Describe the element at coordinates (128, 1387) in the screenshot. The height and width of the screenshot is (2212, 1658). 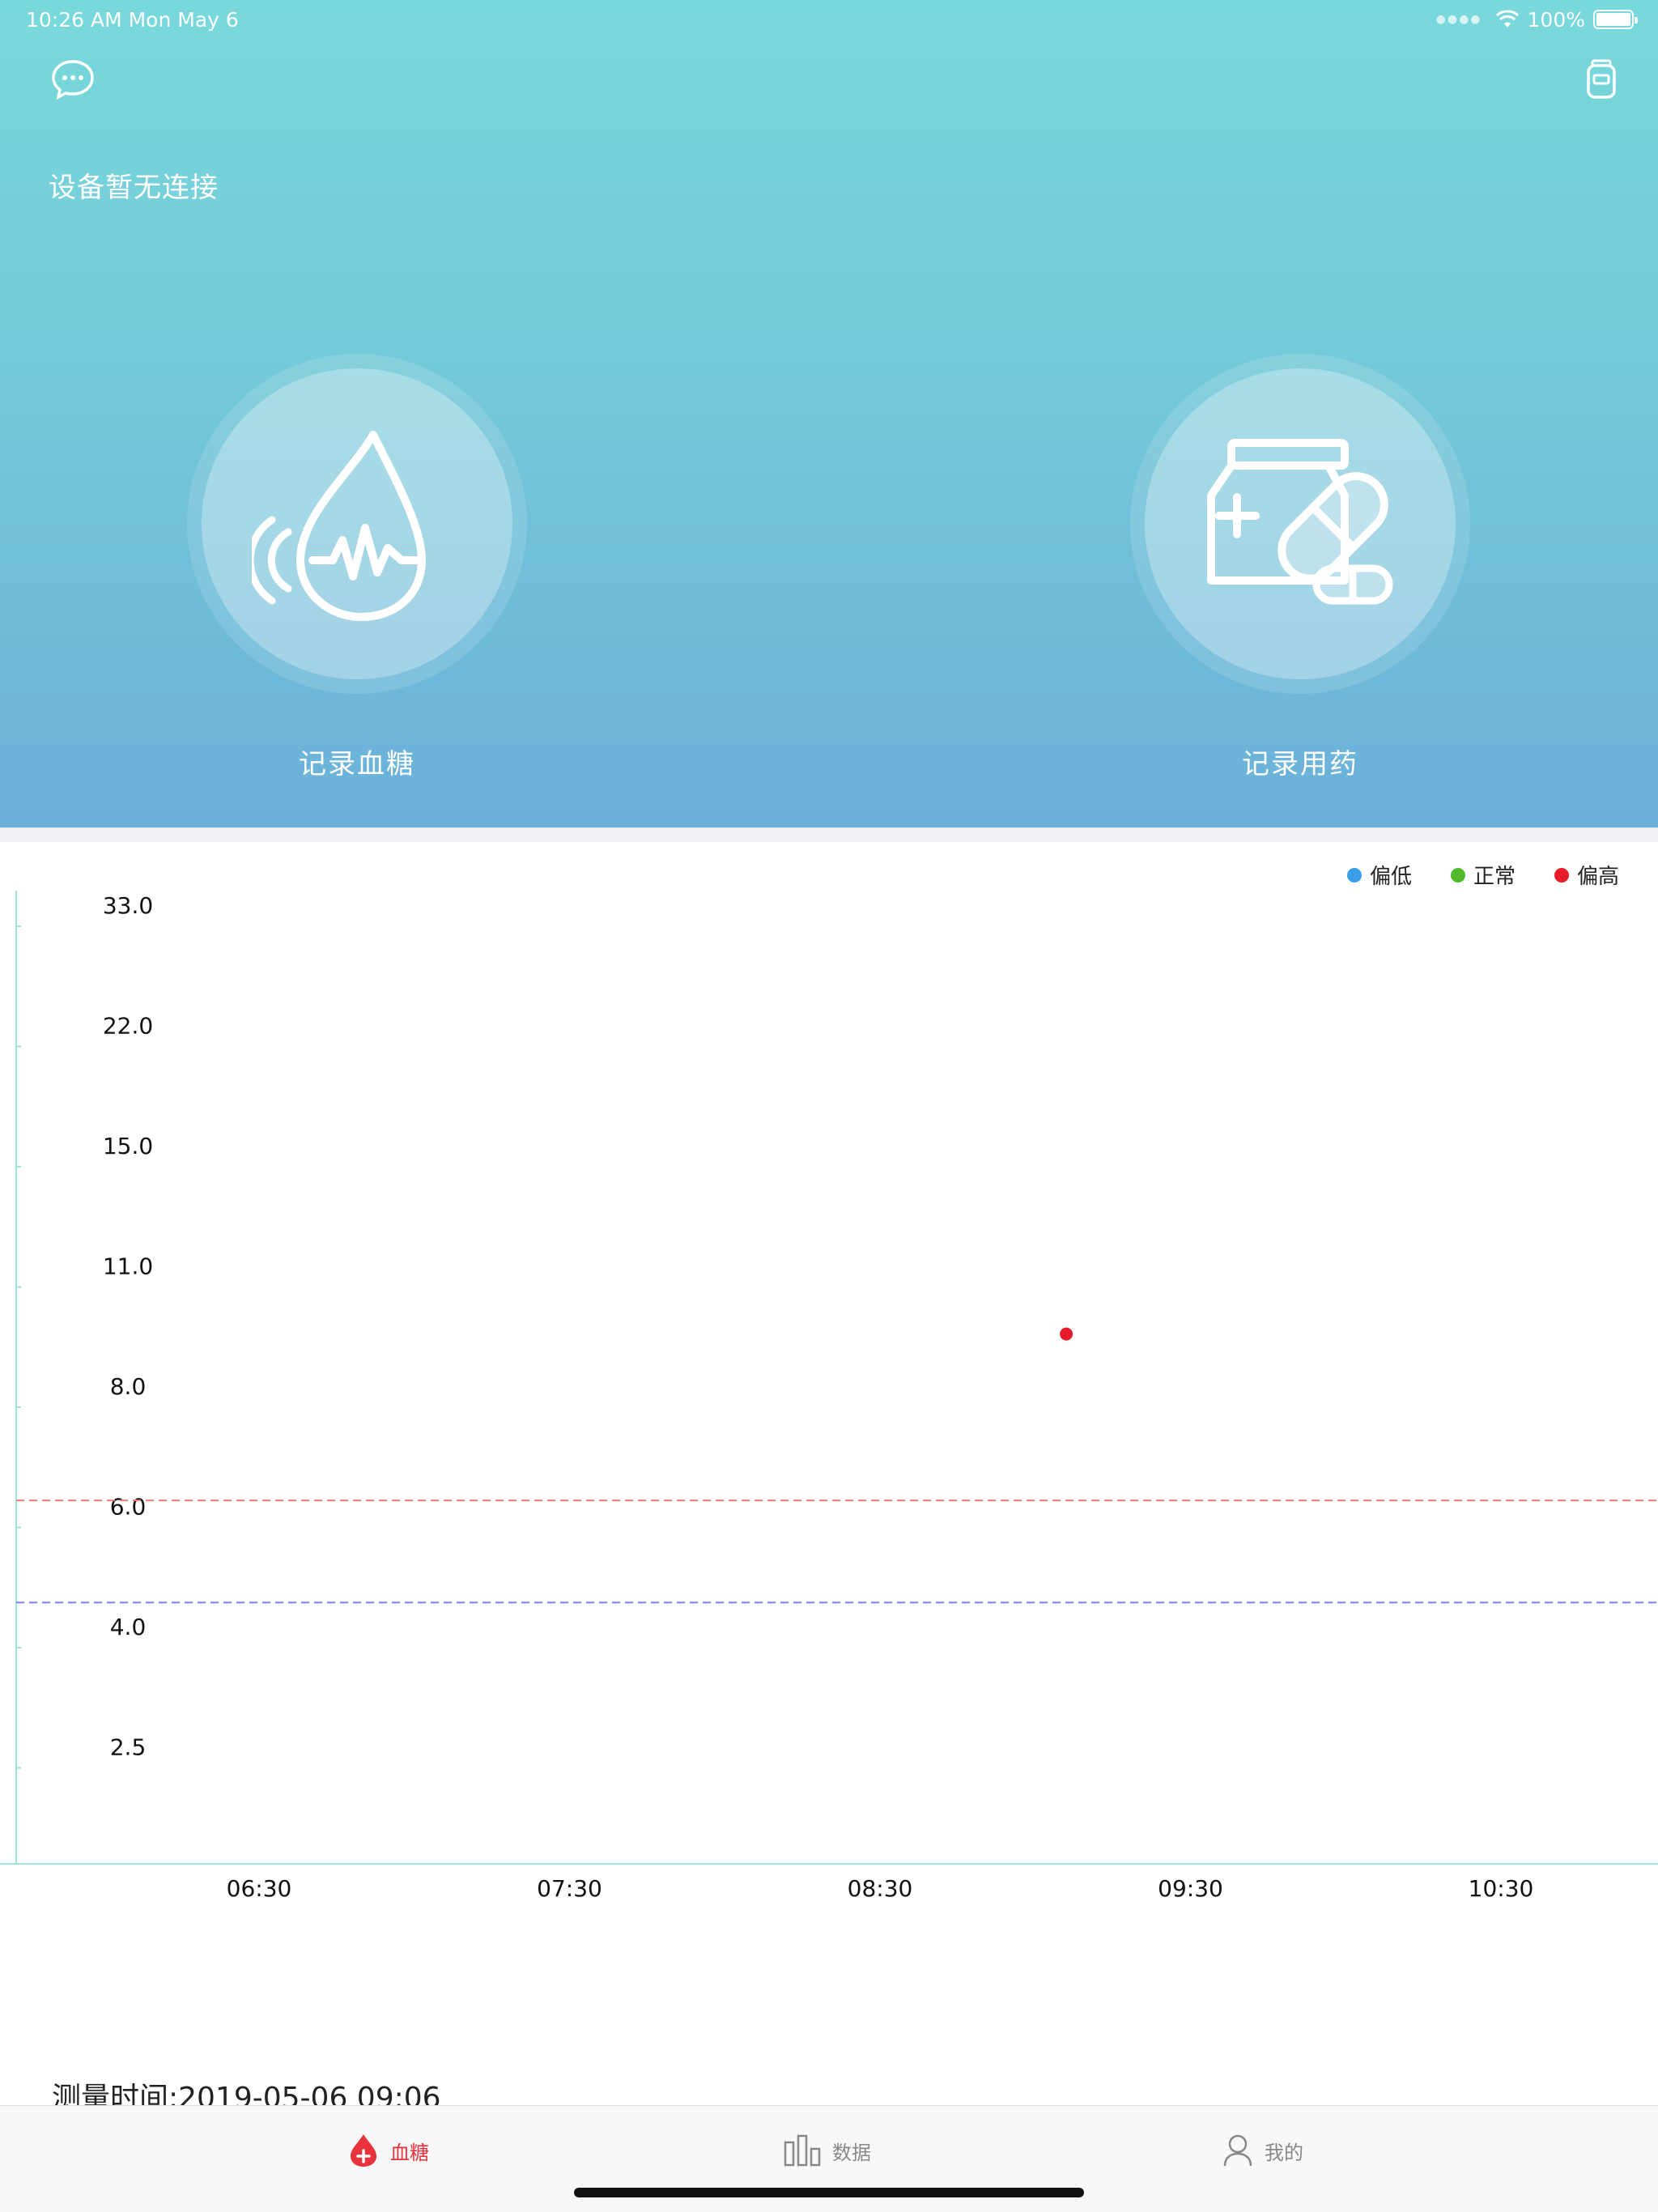
I see `y-tick-label: 8.0` at that location.